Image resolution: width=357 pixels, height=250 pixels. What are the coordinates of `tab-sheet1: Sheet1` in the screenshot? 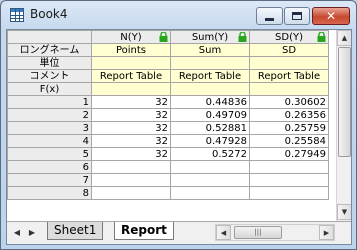 It's located at (75, 231).